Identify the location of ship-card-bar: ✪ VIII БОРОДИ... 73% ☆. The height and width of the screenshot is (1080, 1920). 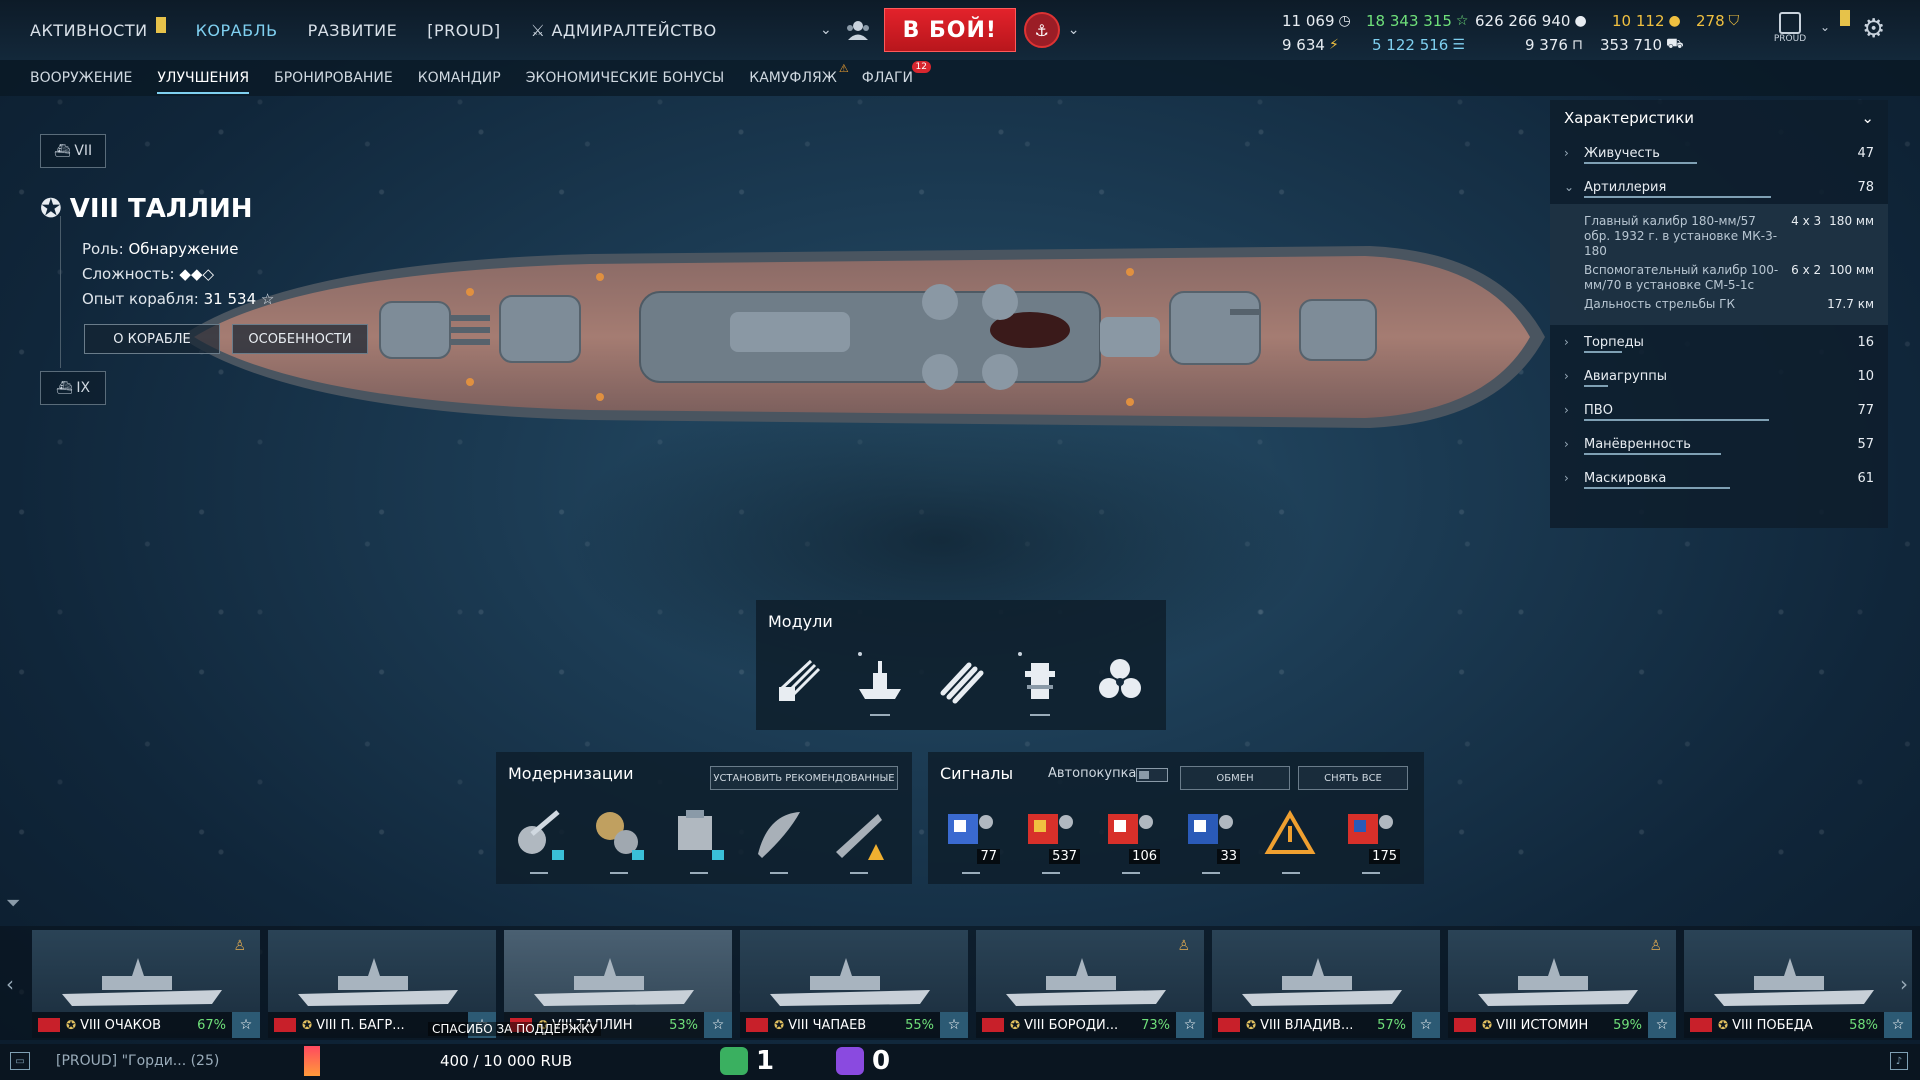
(1090, 1025).